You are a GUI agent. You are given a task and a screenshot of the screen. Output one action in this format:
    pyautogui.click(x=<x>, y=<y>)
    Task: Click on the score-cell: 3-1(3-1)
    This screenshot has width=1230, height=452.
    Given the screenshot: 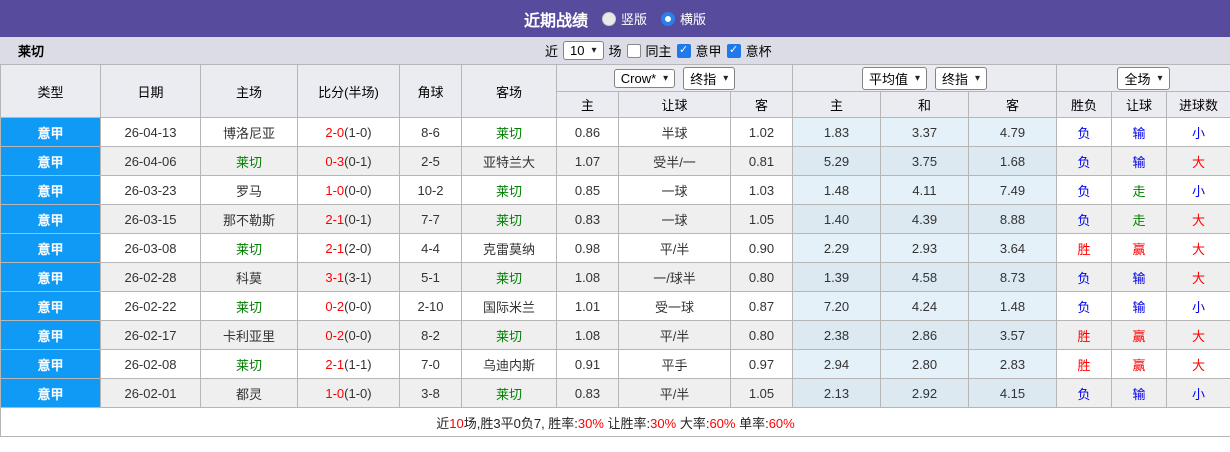 What is the action you would take?
    pyautogui.click(x=348, y=277)
    